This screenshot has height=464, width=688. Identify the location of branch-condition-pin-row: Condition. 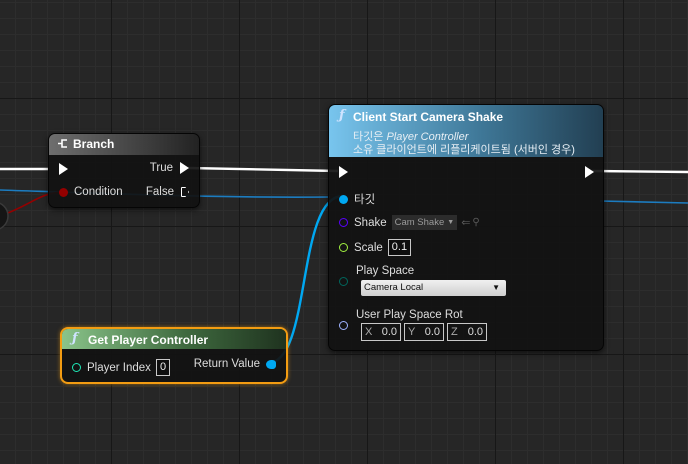
(91, 192).